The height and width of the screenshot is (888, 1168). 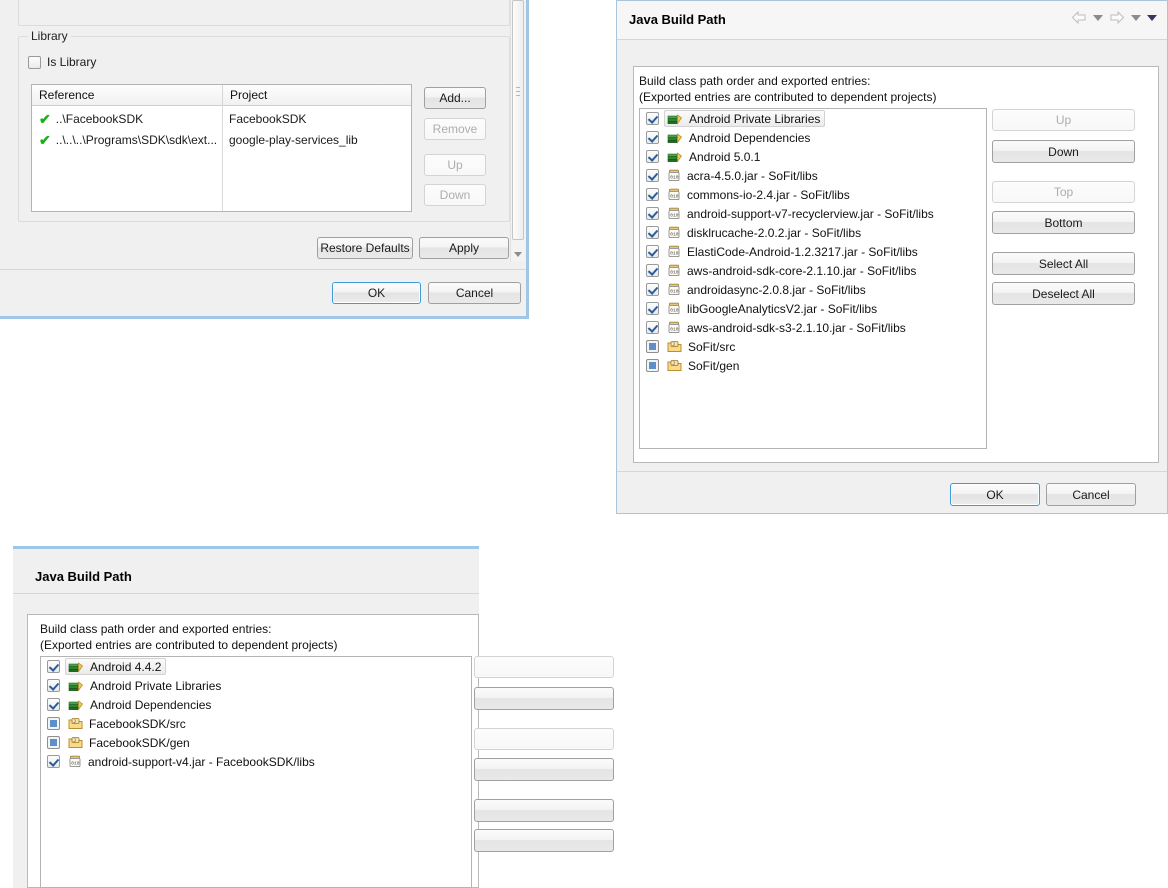 What do you see at coordinates (813, 156) in the screenshot?
I see `list-item: Android 5.0.1` at bounding box center [813, 156].